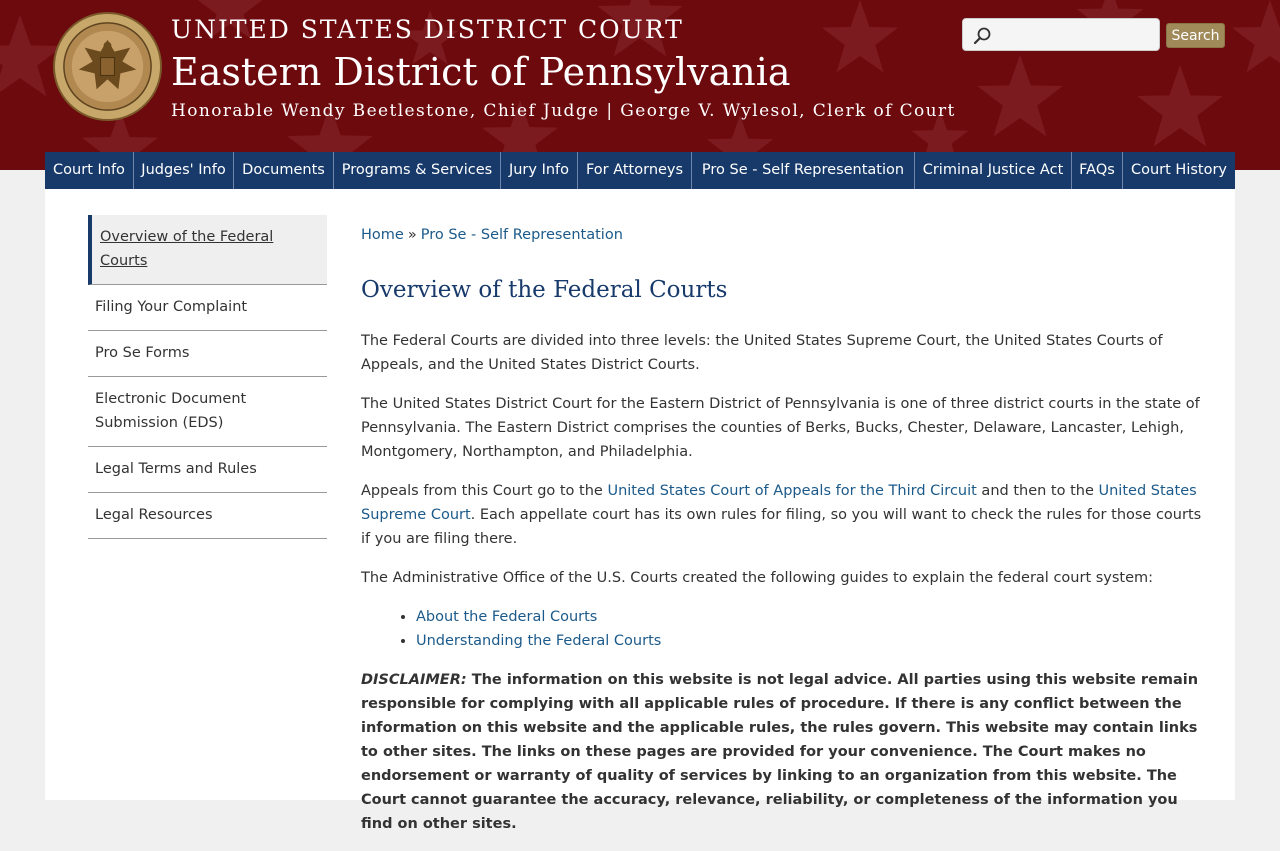 The image size is (1280, 851). Describe the element at coordinates (382, 235) in the screenshot. I see `breadcrumb-home-link: Home` at that location.